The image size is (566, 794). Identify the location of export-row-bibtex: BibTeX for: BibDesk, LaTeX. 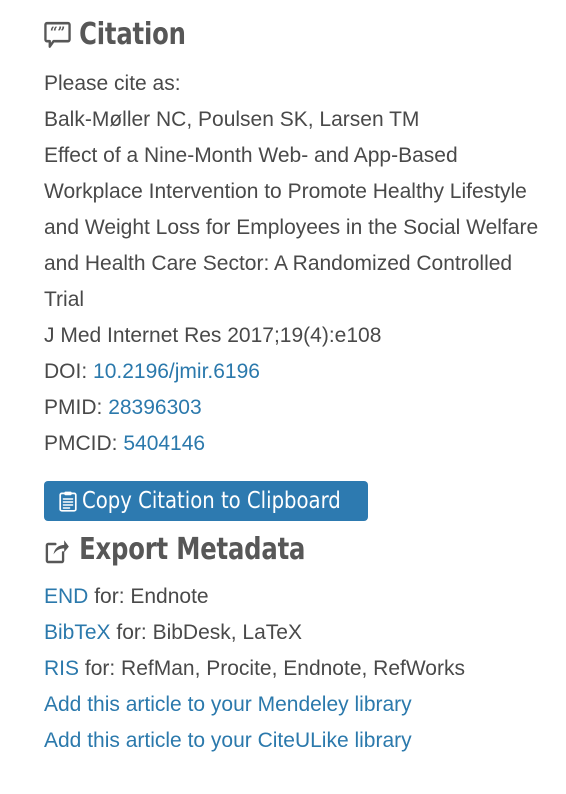
(297, 633).